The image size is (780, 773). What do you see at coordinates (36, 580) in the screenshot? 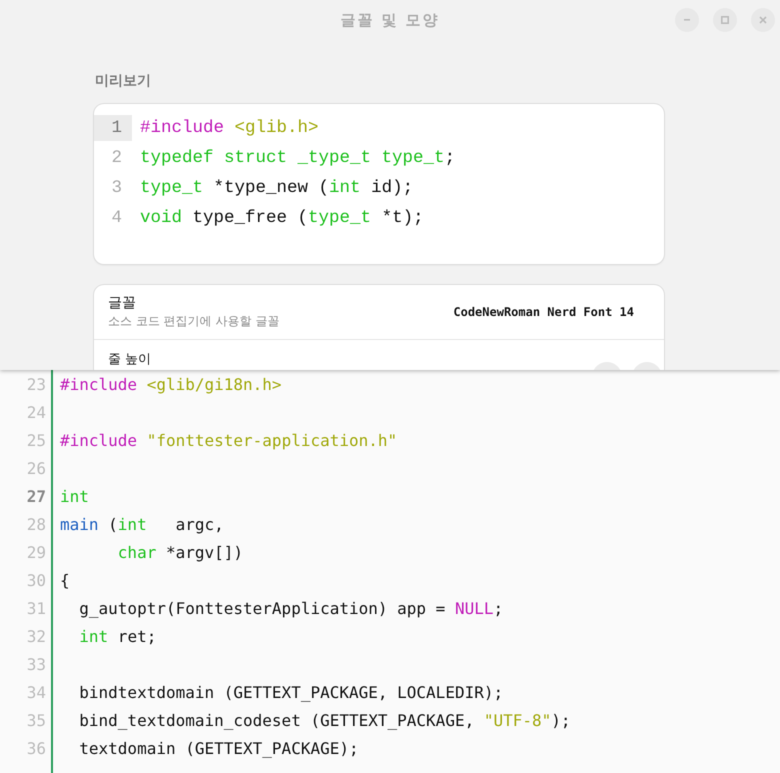
I see `line-number: 30` at bounding box center [36, 580].